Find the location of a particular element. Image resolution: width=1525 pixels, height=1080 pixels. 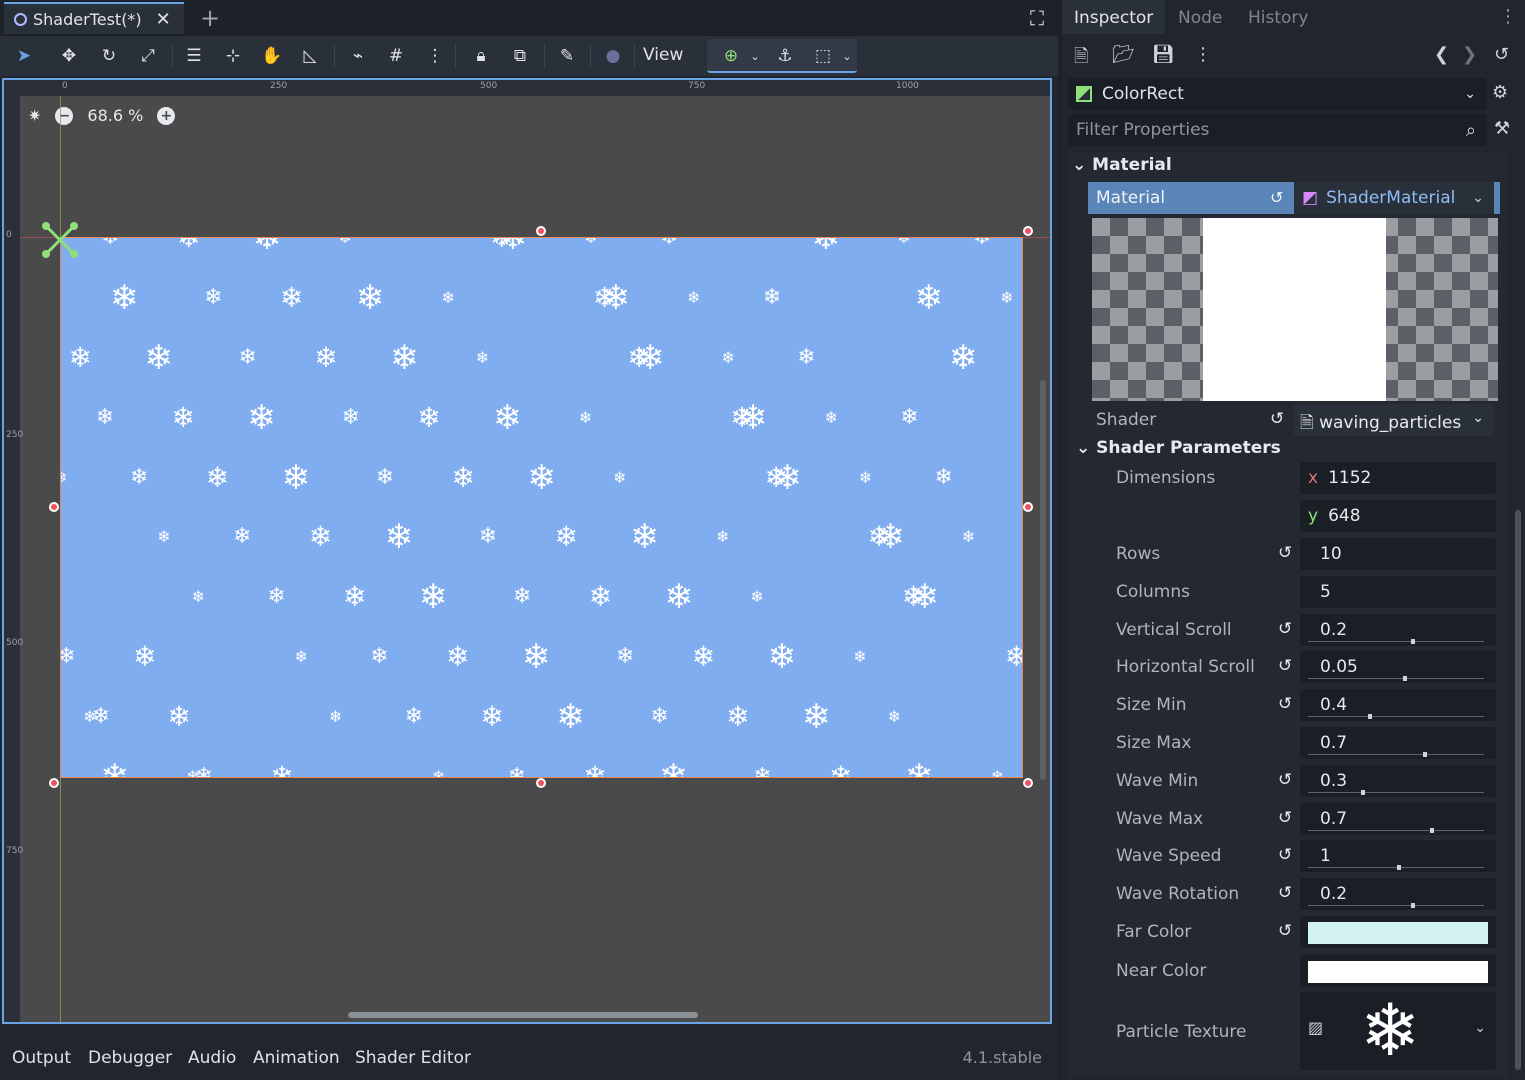

tab-node: Node is located at coordinates (1200, 17).